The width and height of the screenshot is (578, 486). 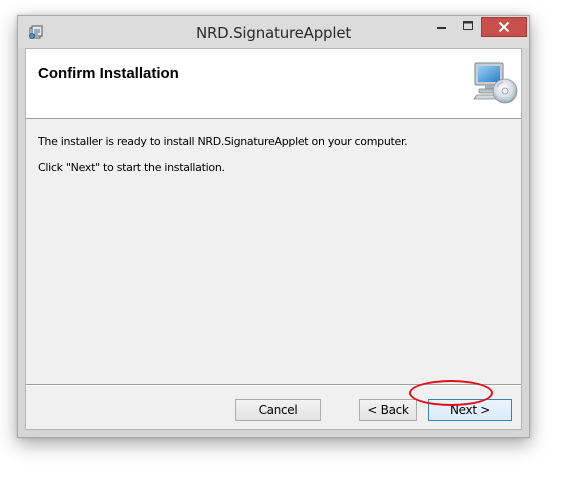 I want to click on instruction-message: Click "Next" to start the installation., so click(x=131, y=167).